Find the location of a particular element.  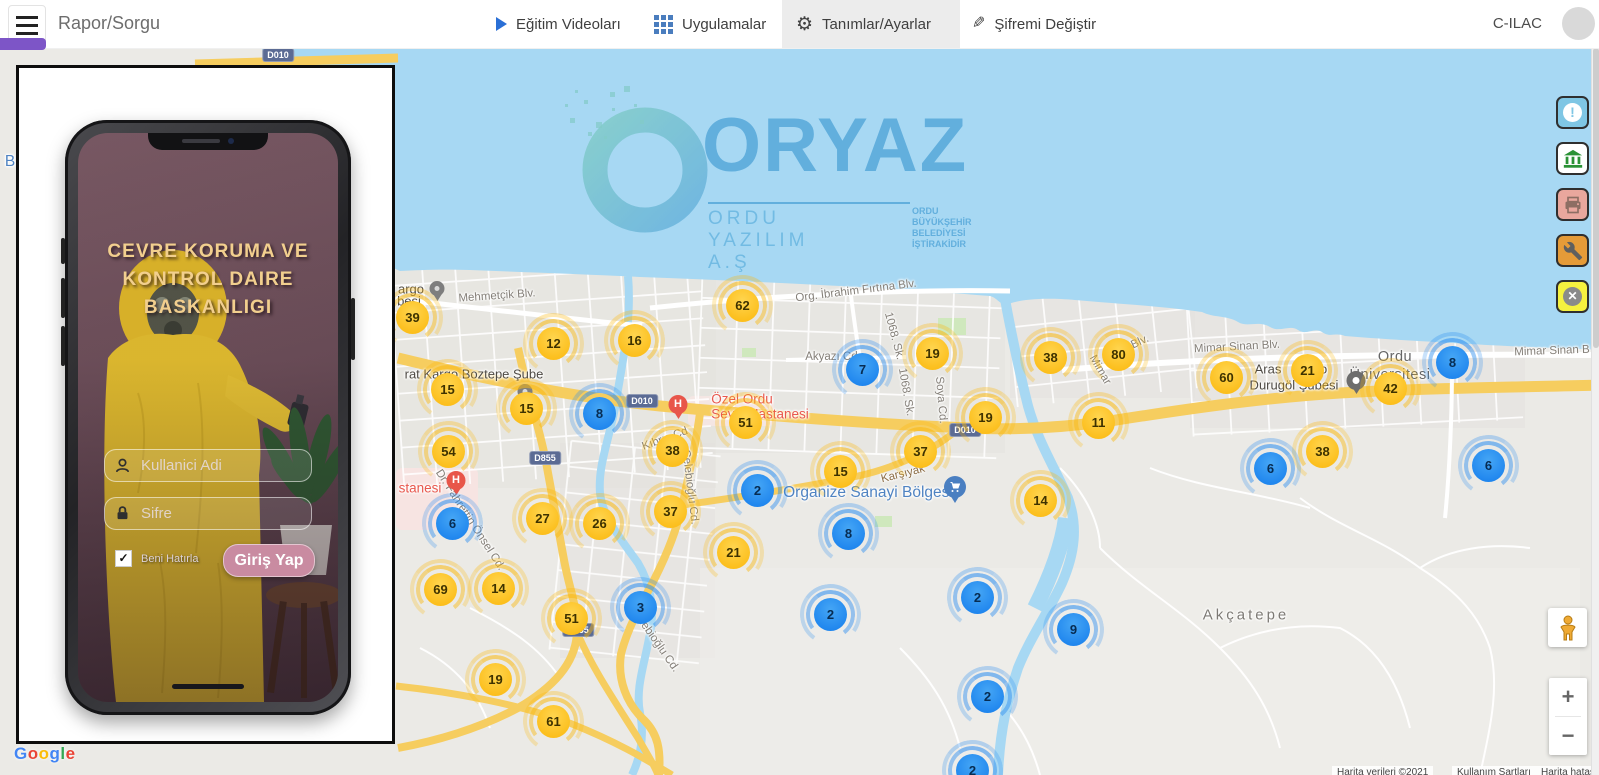

cluster-marker: 26 is located at coordinates (599, 523).